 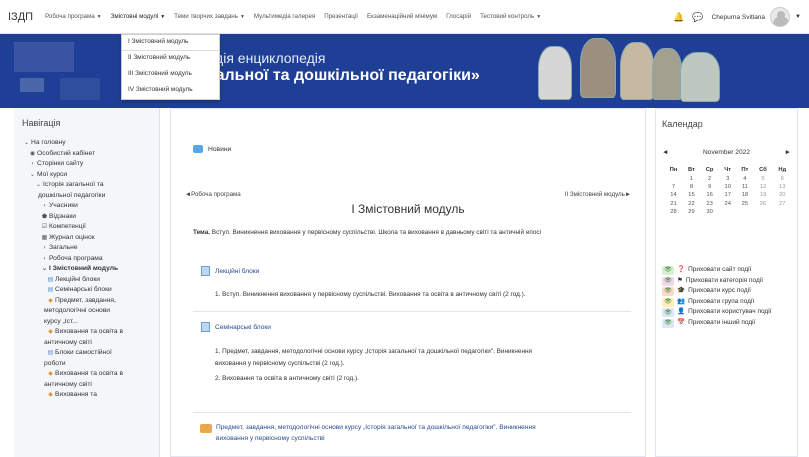 I want to click on nav-tree-item: ⌄ На головну, so click(x=90, y=143).